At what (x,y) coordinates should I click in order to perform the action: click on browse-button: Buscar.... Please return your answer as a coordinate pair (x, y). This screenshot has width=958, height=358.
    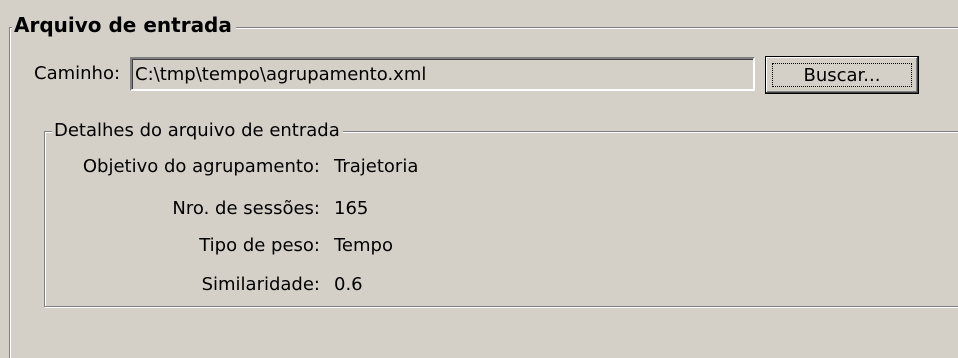
    Looking at the image, I should click on (842, 75).